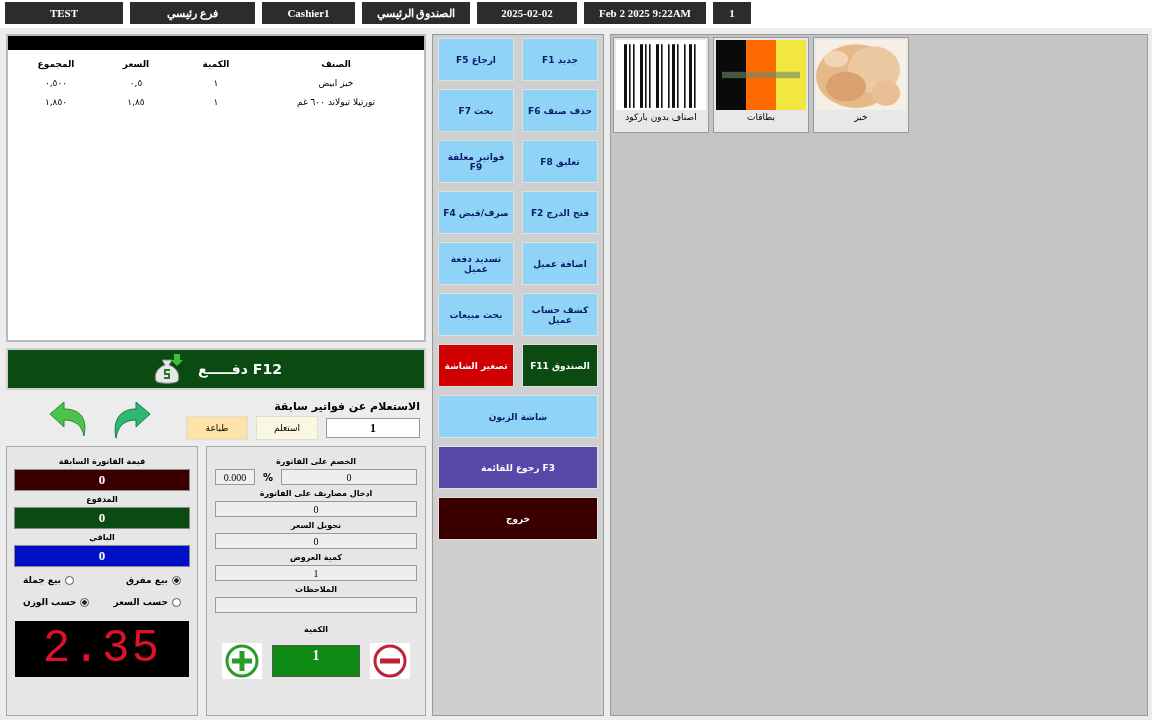  I want to click on query-button: استعلم, so click(287, 428).